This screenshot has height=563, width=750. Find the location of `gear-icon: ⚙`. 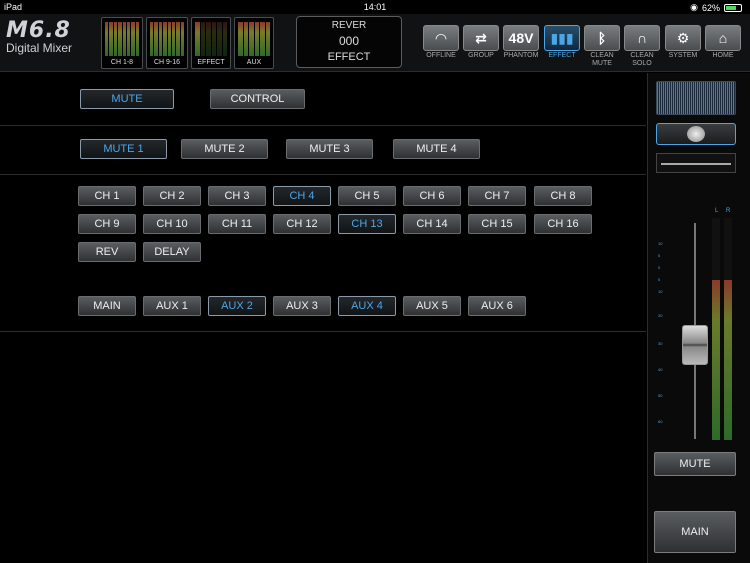

gear-icon: ⚙ is located at coordinates (683, 38).